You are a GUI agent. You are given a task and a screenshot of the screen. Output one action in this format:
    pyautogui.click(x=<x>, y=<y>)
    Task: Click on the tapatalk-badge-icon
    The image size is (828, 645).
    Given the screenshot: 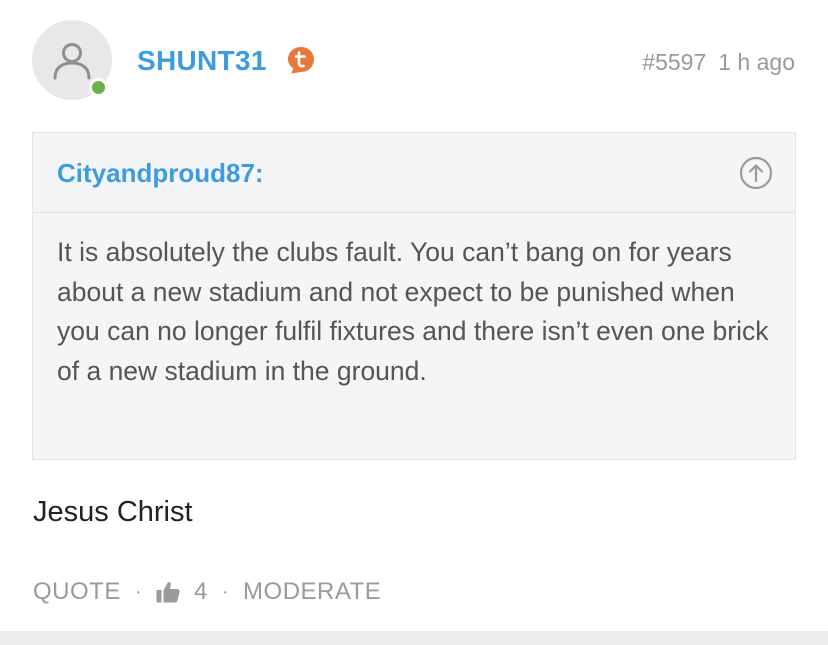 What is the action you would take?
    pyautogui.click(x=301, y=60)
    